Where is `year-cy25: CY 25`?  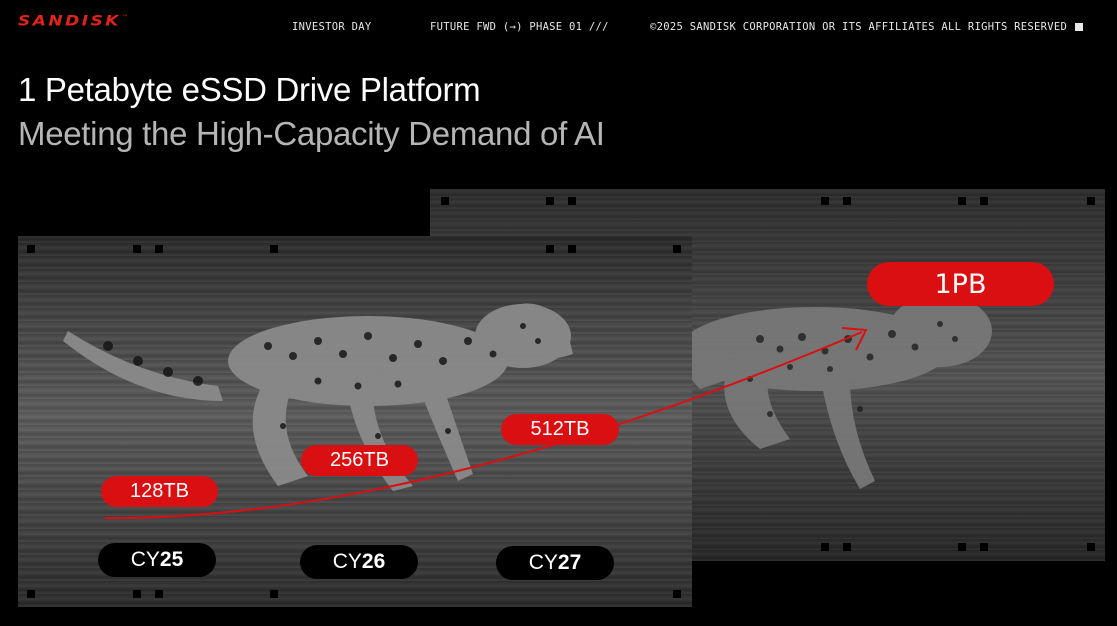 year-cy25: CY 25 is located at coordinates (157, 560).